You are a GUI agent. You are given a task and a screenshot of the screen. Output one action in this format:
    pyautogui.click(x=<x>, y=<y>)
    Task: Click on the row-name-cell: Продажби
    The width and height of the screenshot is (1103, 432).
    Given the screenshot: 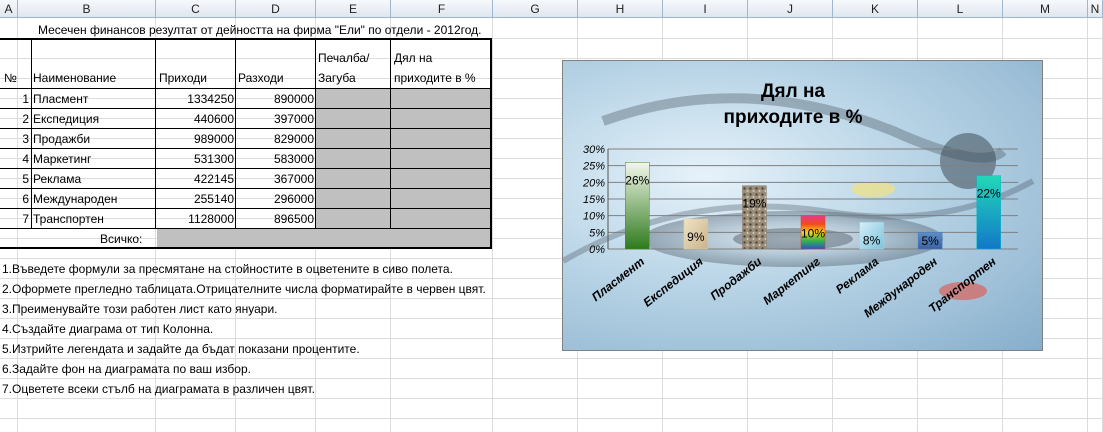 What is the action you would take?
    pyautogui.click(x=61, y=139)
    